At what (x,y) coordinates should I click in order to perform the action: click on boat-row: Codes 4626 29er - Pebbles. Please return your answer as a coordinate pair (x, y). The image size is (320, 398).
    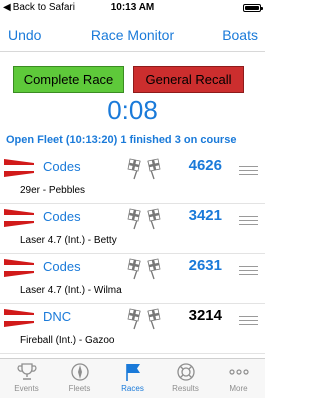
    Looking at the image, I should click on (132, 179).